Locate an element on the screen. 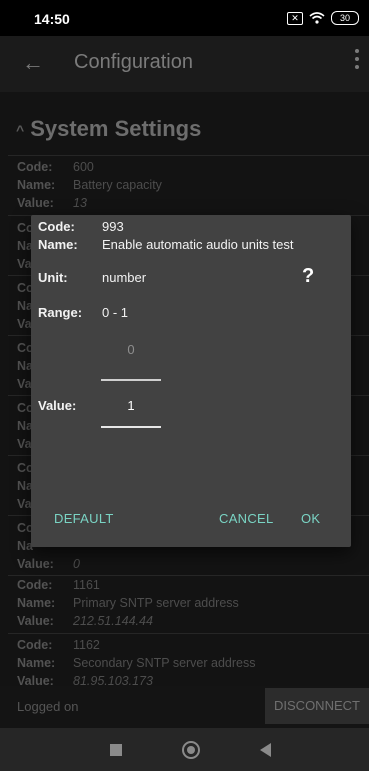 The width and height of the screenshot is (369, 771). app-bar: ← Configuration is located at coordinates (184, 64).